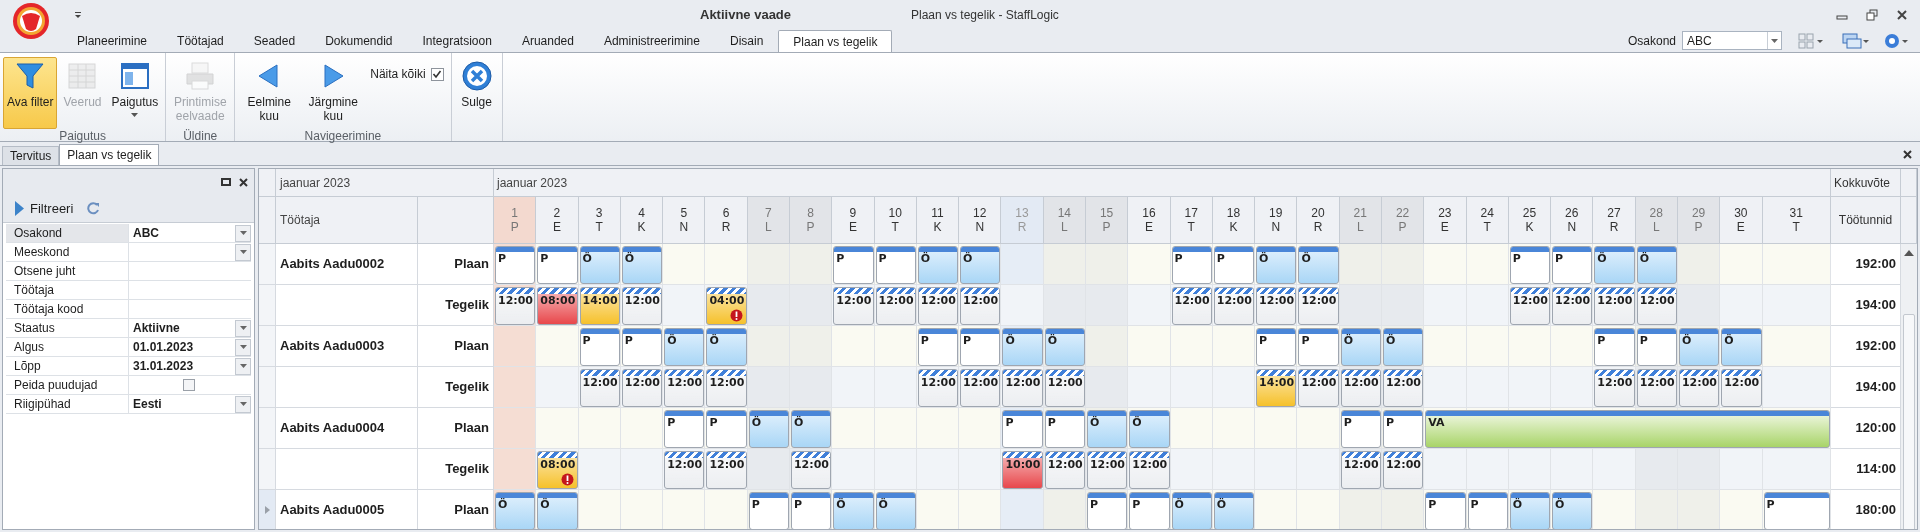  What do you see at coordinates (1741, 220) in the screenshot?
I see `day-header: 30 E` at bounding box center [1741, 220].